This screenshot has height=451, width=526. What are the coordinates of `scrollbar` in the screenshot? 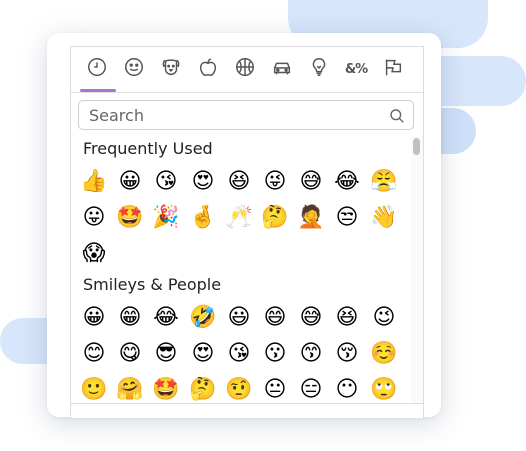 It's located at (417, 269).